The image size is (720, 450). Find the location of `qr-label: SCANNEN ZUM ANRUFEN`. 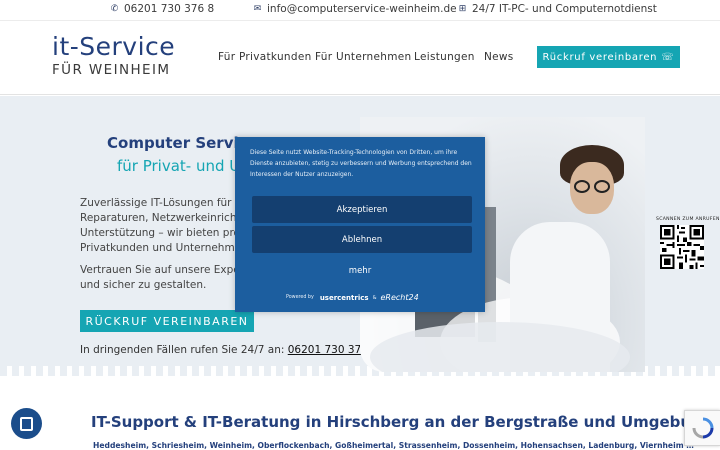

qr-label: SCANNEN ZUM ANRUFEN is located at coordinates (688, 219).